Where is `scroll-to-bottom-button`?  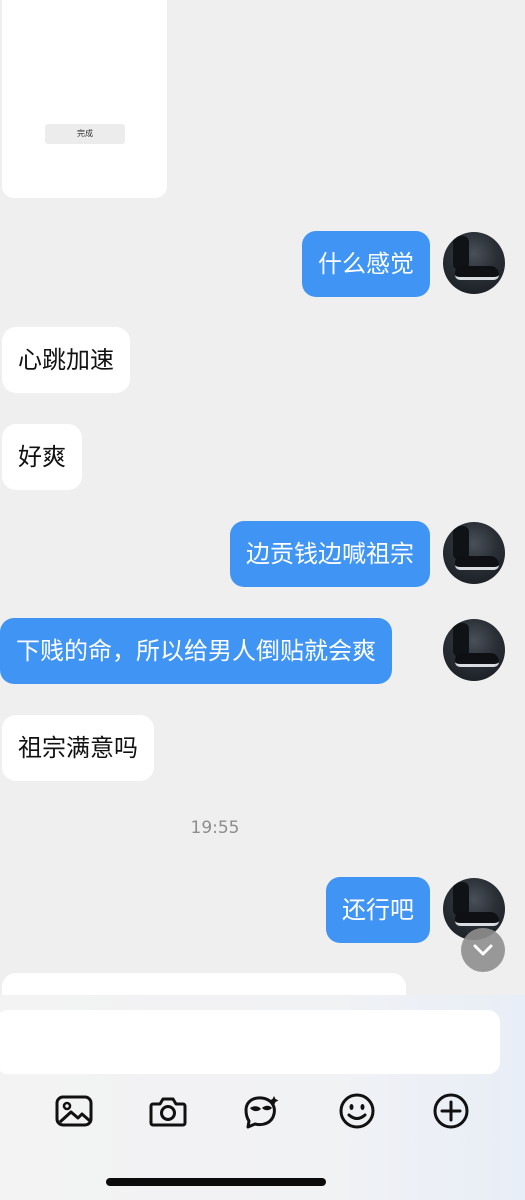 scroll-to-bottom-button is located at coordinates (483, 950).